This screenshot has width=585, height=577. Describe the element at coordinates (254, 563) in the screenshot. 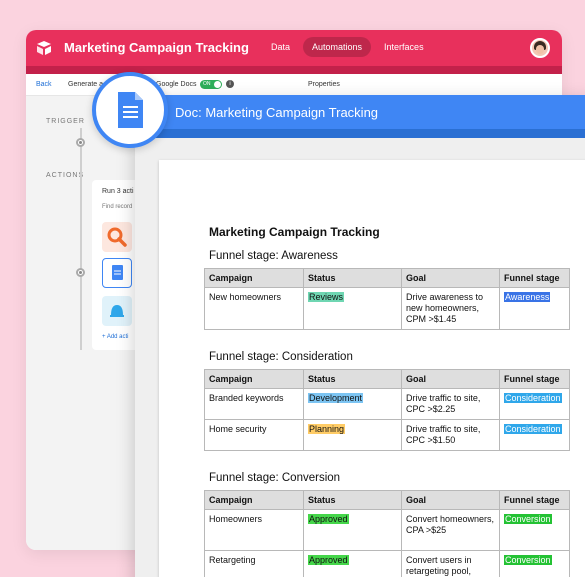

I see `campaign-cell: Retargeting` at that location.